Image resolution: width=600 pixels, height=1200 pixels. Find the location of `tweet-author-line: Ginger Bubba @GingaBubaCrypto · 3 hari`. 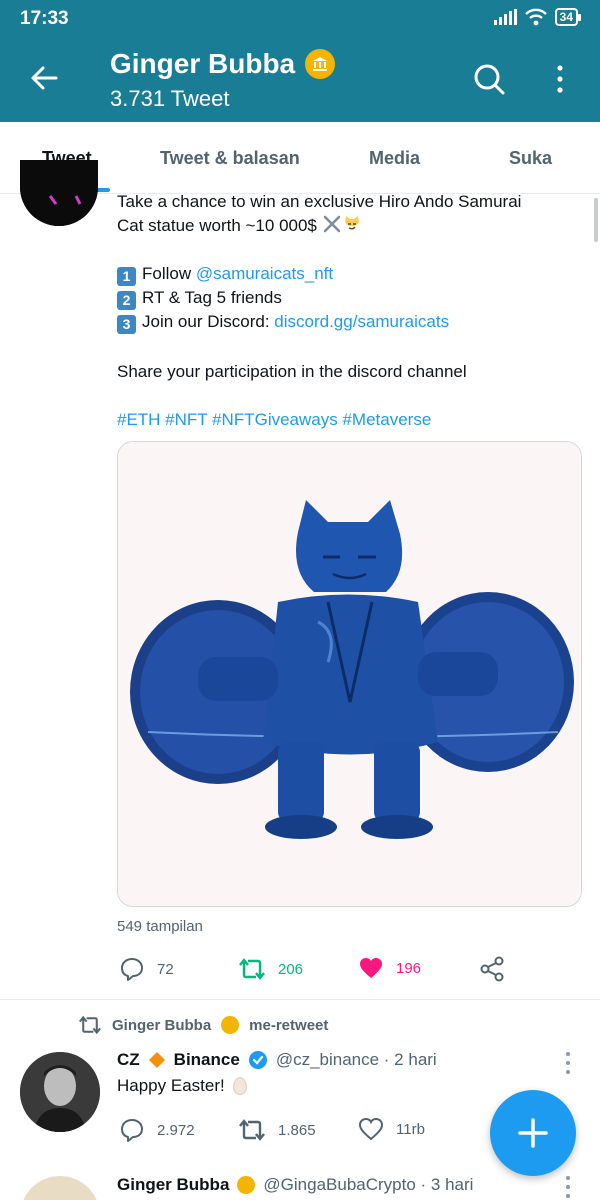

tweet-author-line: Ginger Bubba @GingaBubaCrypto · 3 hari is located at coordinates (295, 1185).